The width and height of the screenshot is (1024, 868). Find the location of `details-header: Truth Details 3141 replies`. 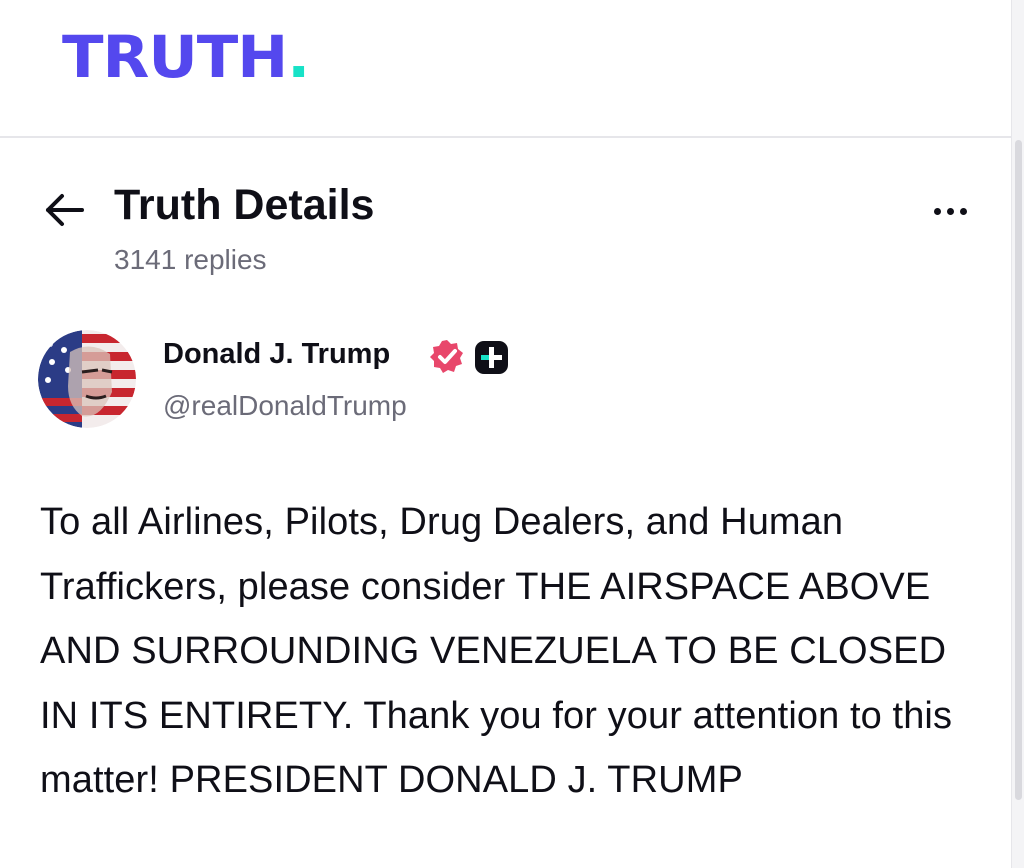

details-header: Truth Details 3141 replies is located at coordinates (500, 225).